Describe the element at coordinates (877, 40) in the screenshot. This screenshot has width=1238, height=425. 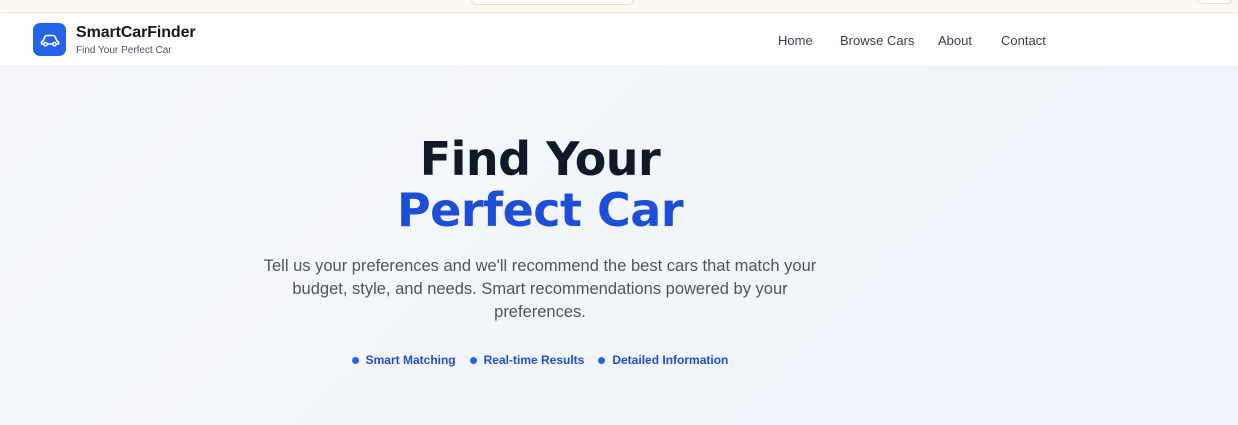
I see `nav-link-browse-cars: Browse Cars` at that location.